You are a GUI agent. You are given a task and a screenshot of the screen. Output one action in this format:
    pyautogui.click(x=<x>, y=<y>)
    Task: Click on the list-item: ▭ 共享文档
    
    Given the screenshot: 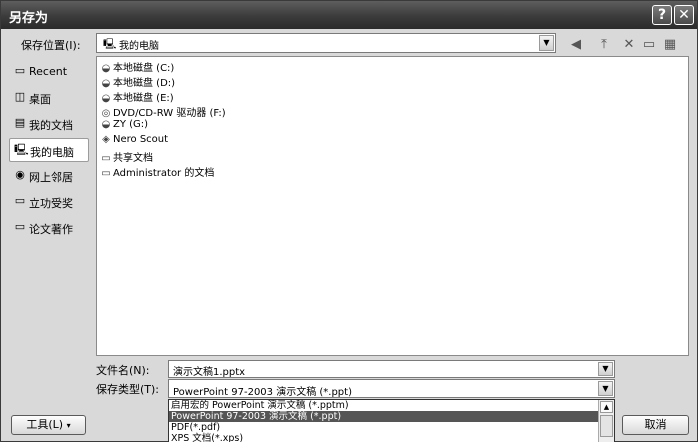 What is the action you would take?
    pyautogui.click(x=126, y=156)
    